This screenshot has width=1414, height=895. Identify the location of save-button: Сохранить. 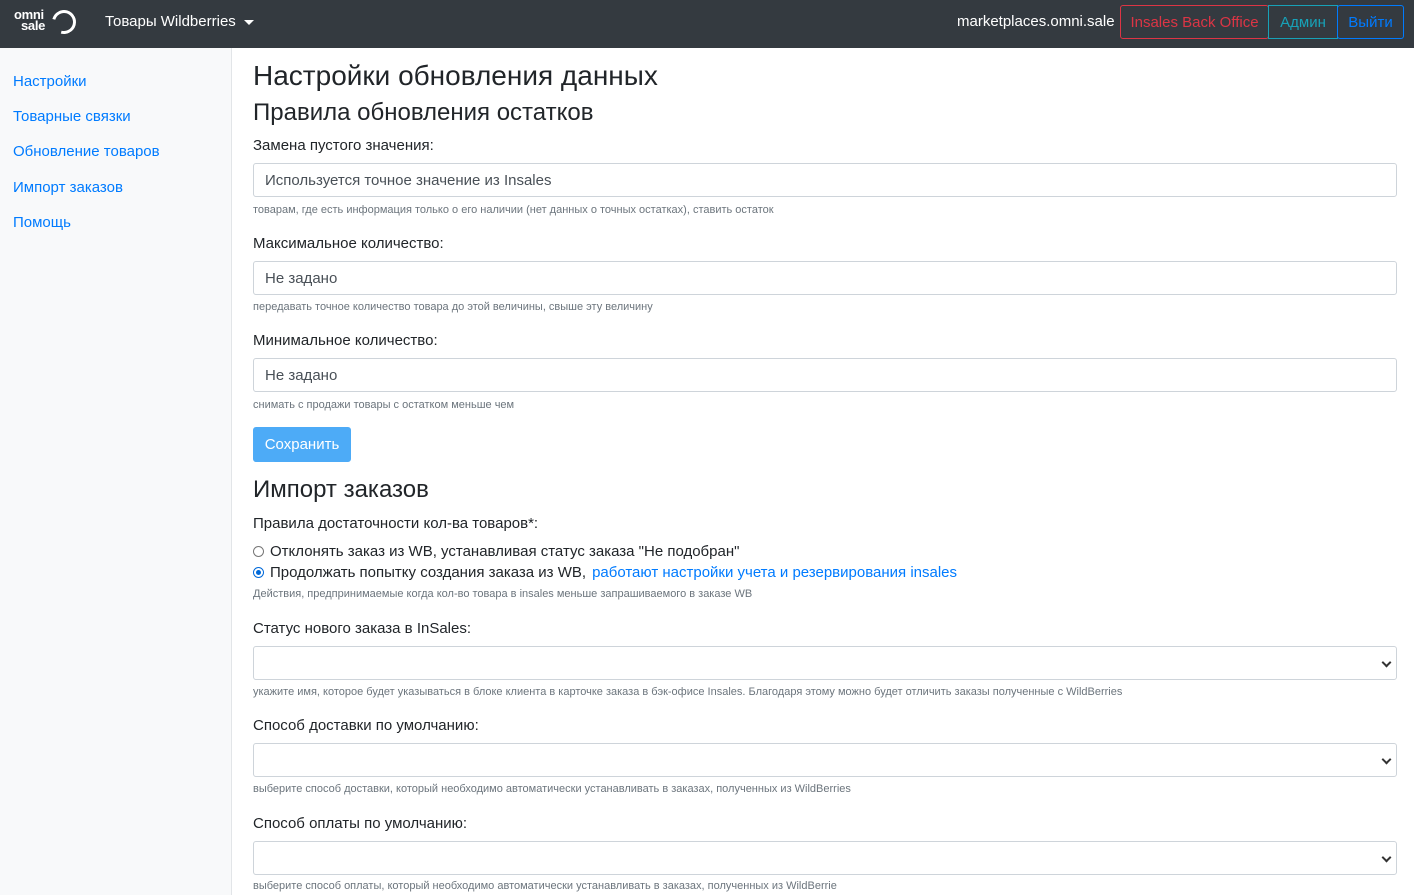
(302, 444).